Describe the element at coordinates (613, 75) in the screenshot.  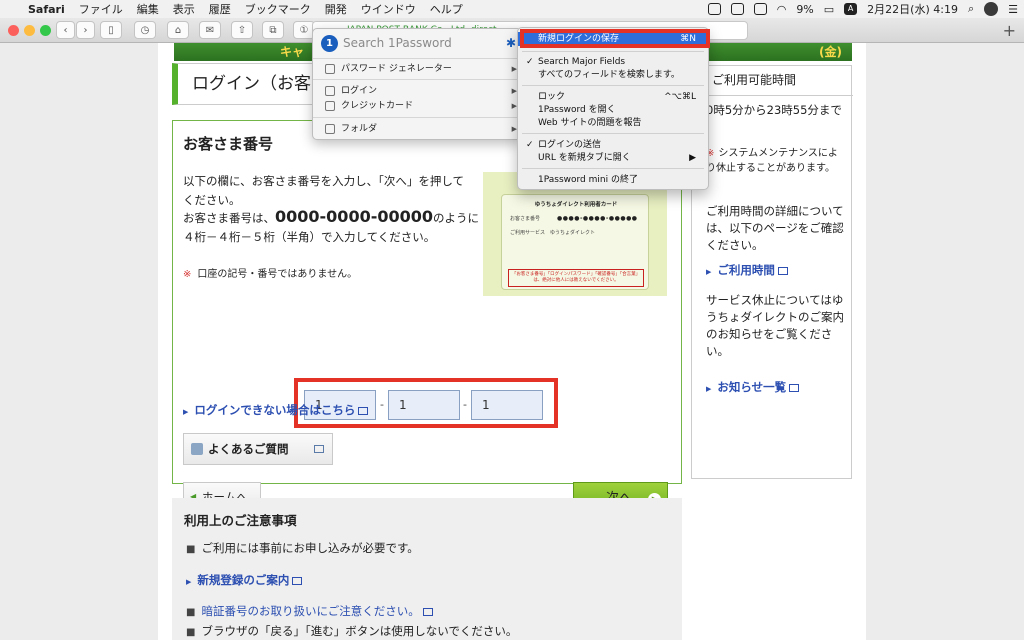
I see `menu-item-search-all-fields: すべてのフィールドを検索します。` at that location.